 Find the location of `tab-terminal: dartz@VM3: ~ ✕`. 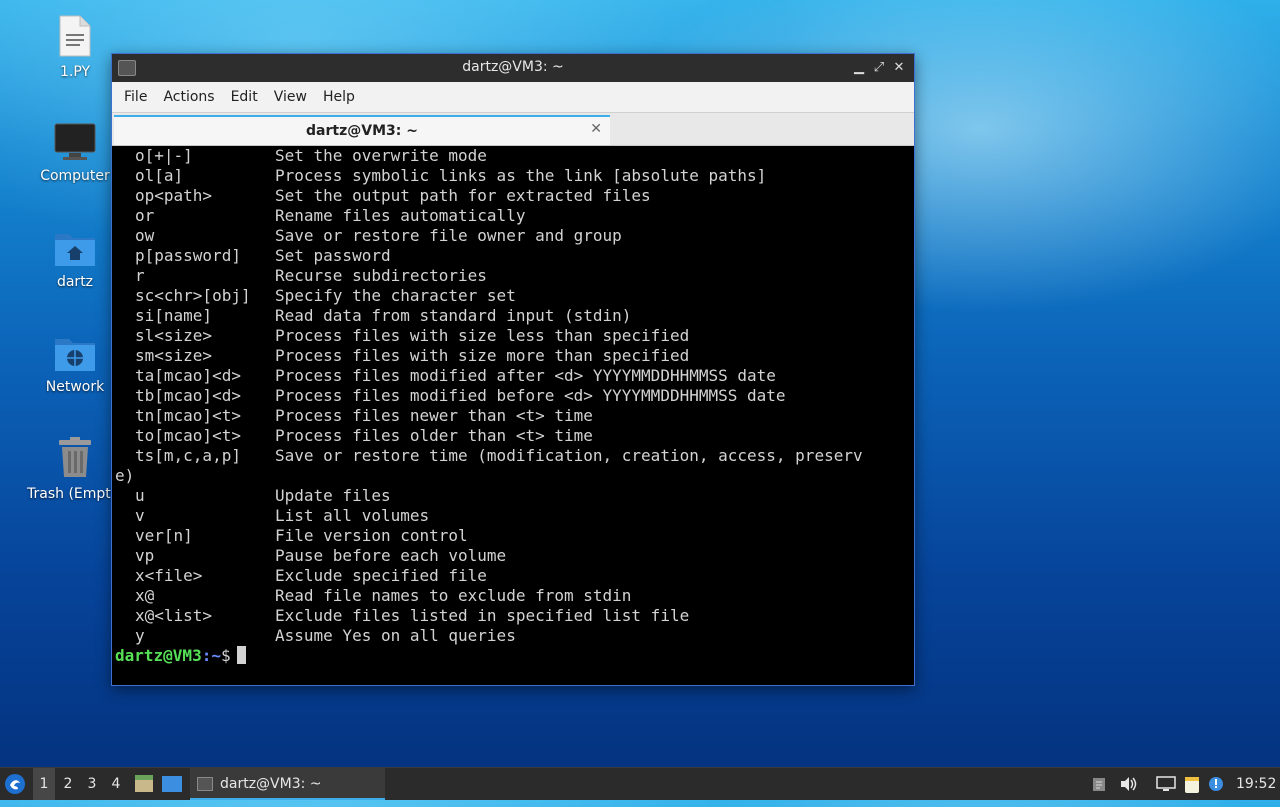

tab-terminal: dartz@VM3: ~ ✕ is located at coordinates (362, 130).